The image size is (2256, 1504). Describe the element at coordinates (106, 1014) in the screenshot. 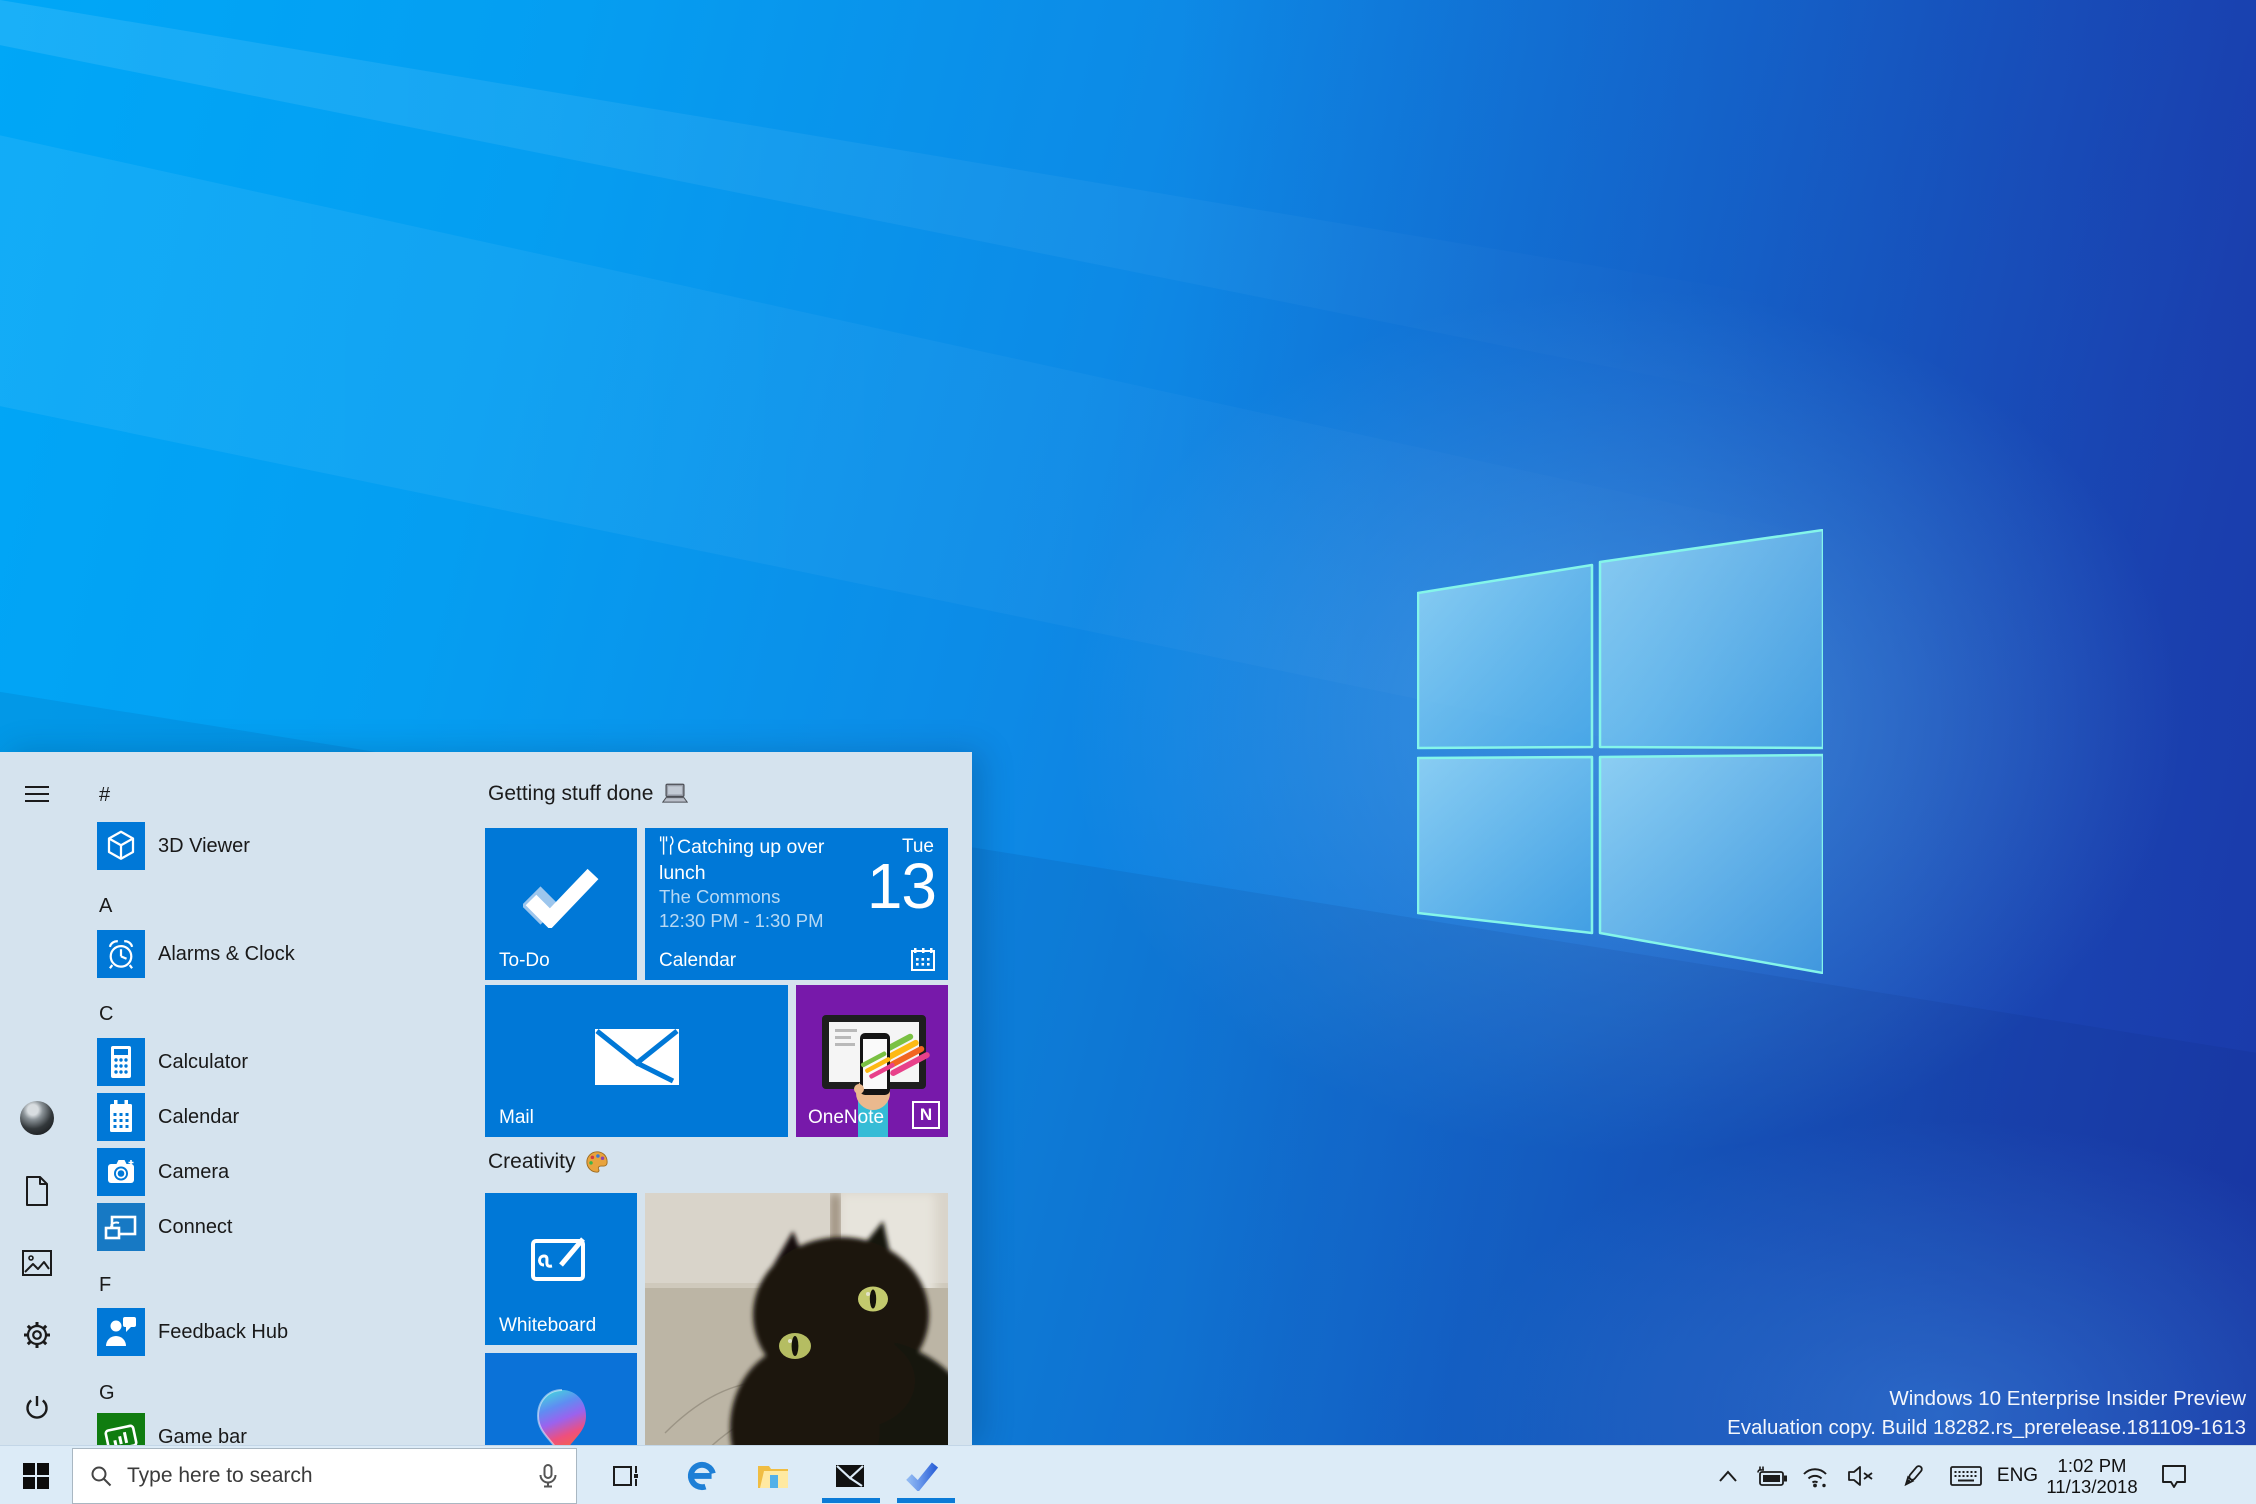

I see `app-section-letter: C` at that location.